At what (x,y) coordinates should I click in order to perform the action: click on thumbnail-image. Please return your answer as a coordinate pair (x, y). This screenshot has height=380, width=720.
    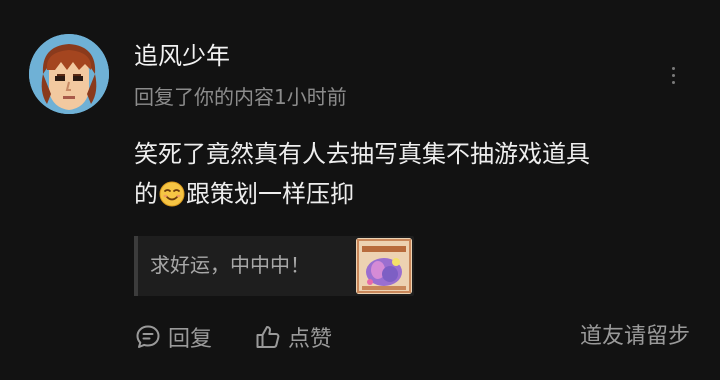
    Looking at the image, I should click on (384, 266).